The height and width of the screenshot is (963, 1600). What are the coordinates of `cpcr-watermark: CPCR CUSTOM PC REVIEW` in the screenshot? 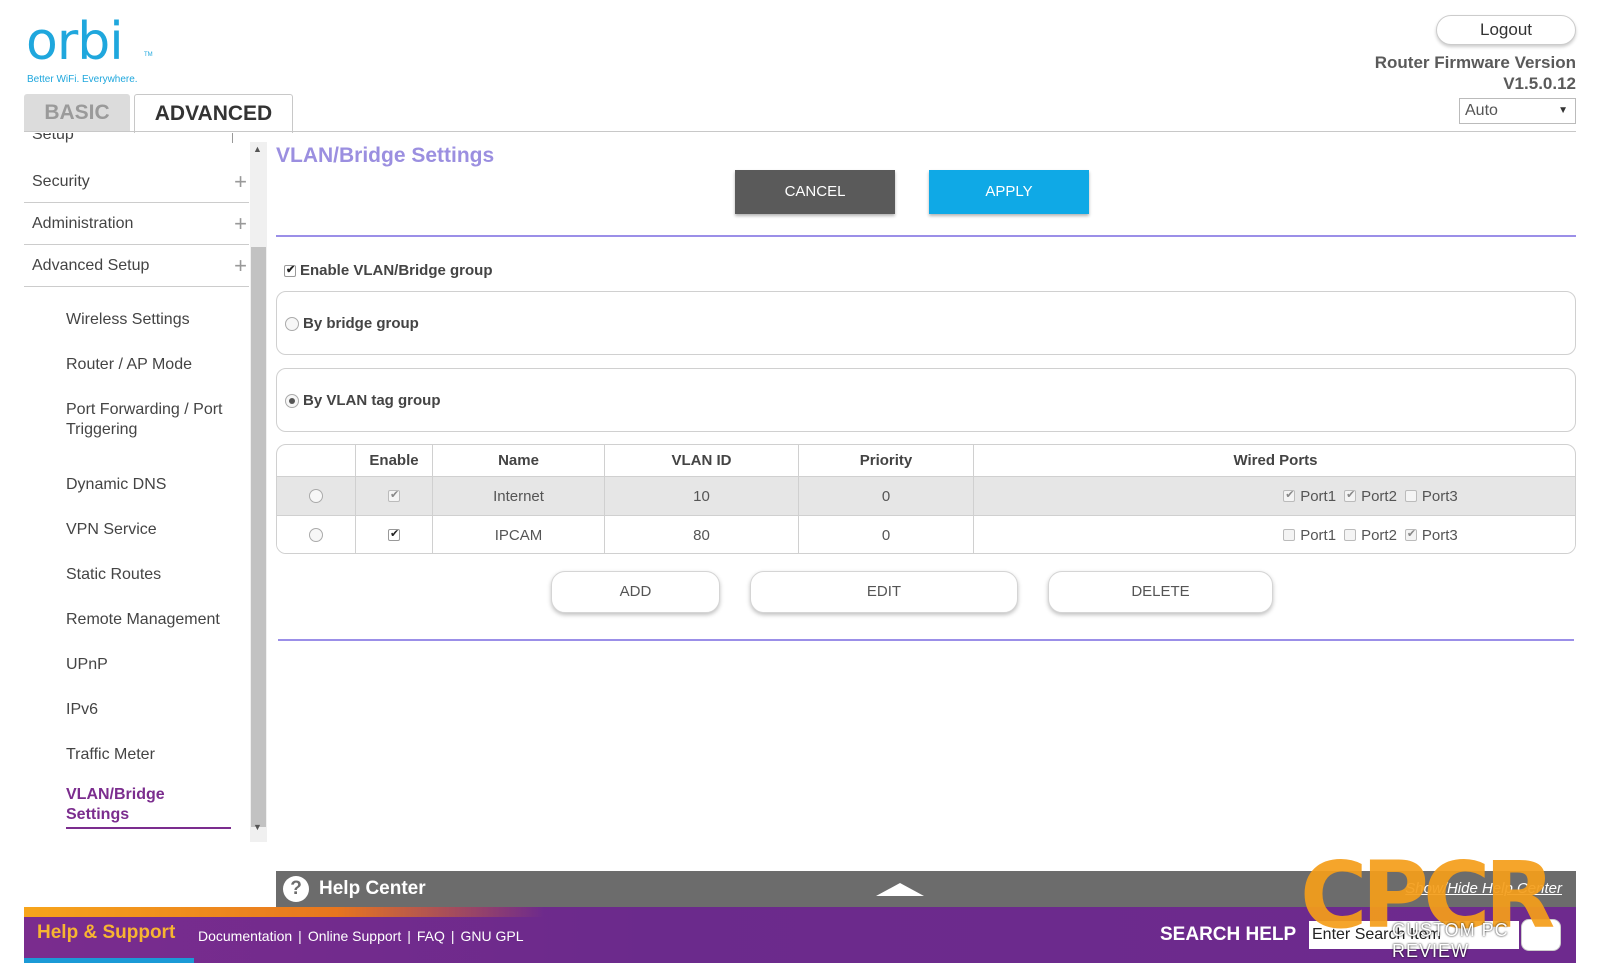 It's located at (1445, 906).